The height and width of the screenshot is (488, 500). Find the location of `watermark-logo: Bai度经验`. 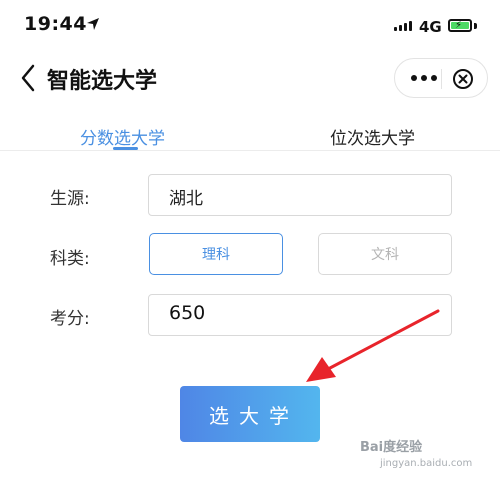

watermark-logo: Bai度经验 is located at coordinates (391, 447).